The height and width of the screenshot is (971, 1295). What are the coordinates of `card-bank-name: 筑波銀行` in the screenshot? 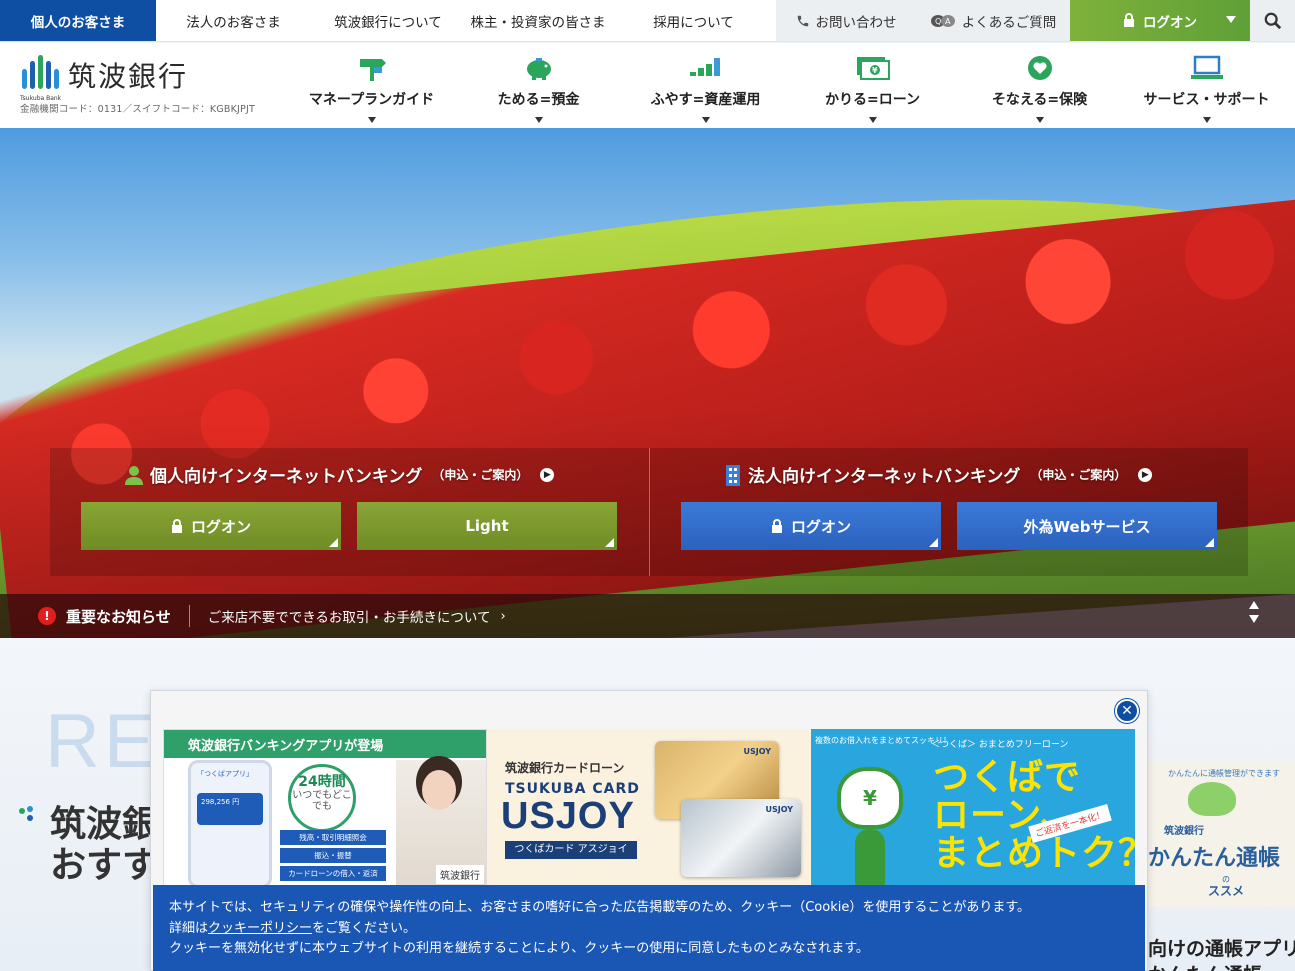 It's located at (1184, 831).